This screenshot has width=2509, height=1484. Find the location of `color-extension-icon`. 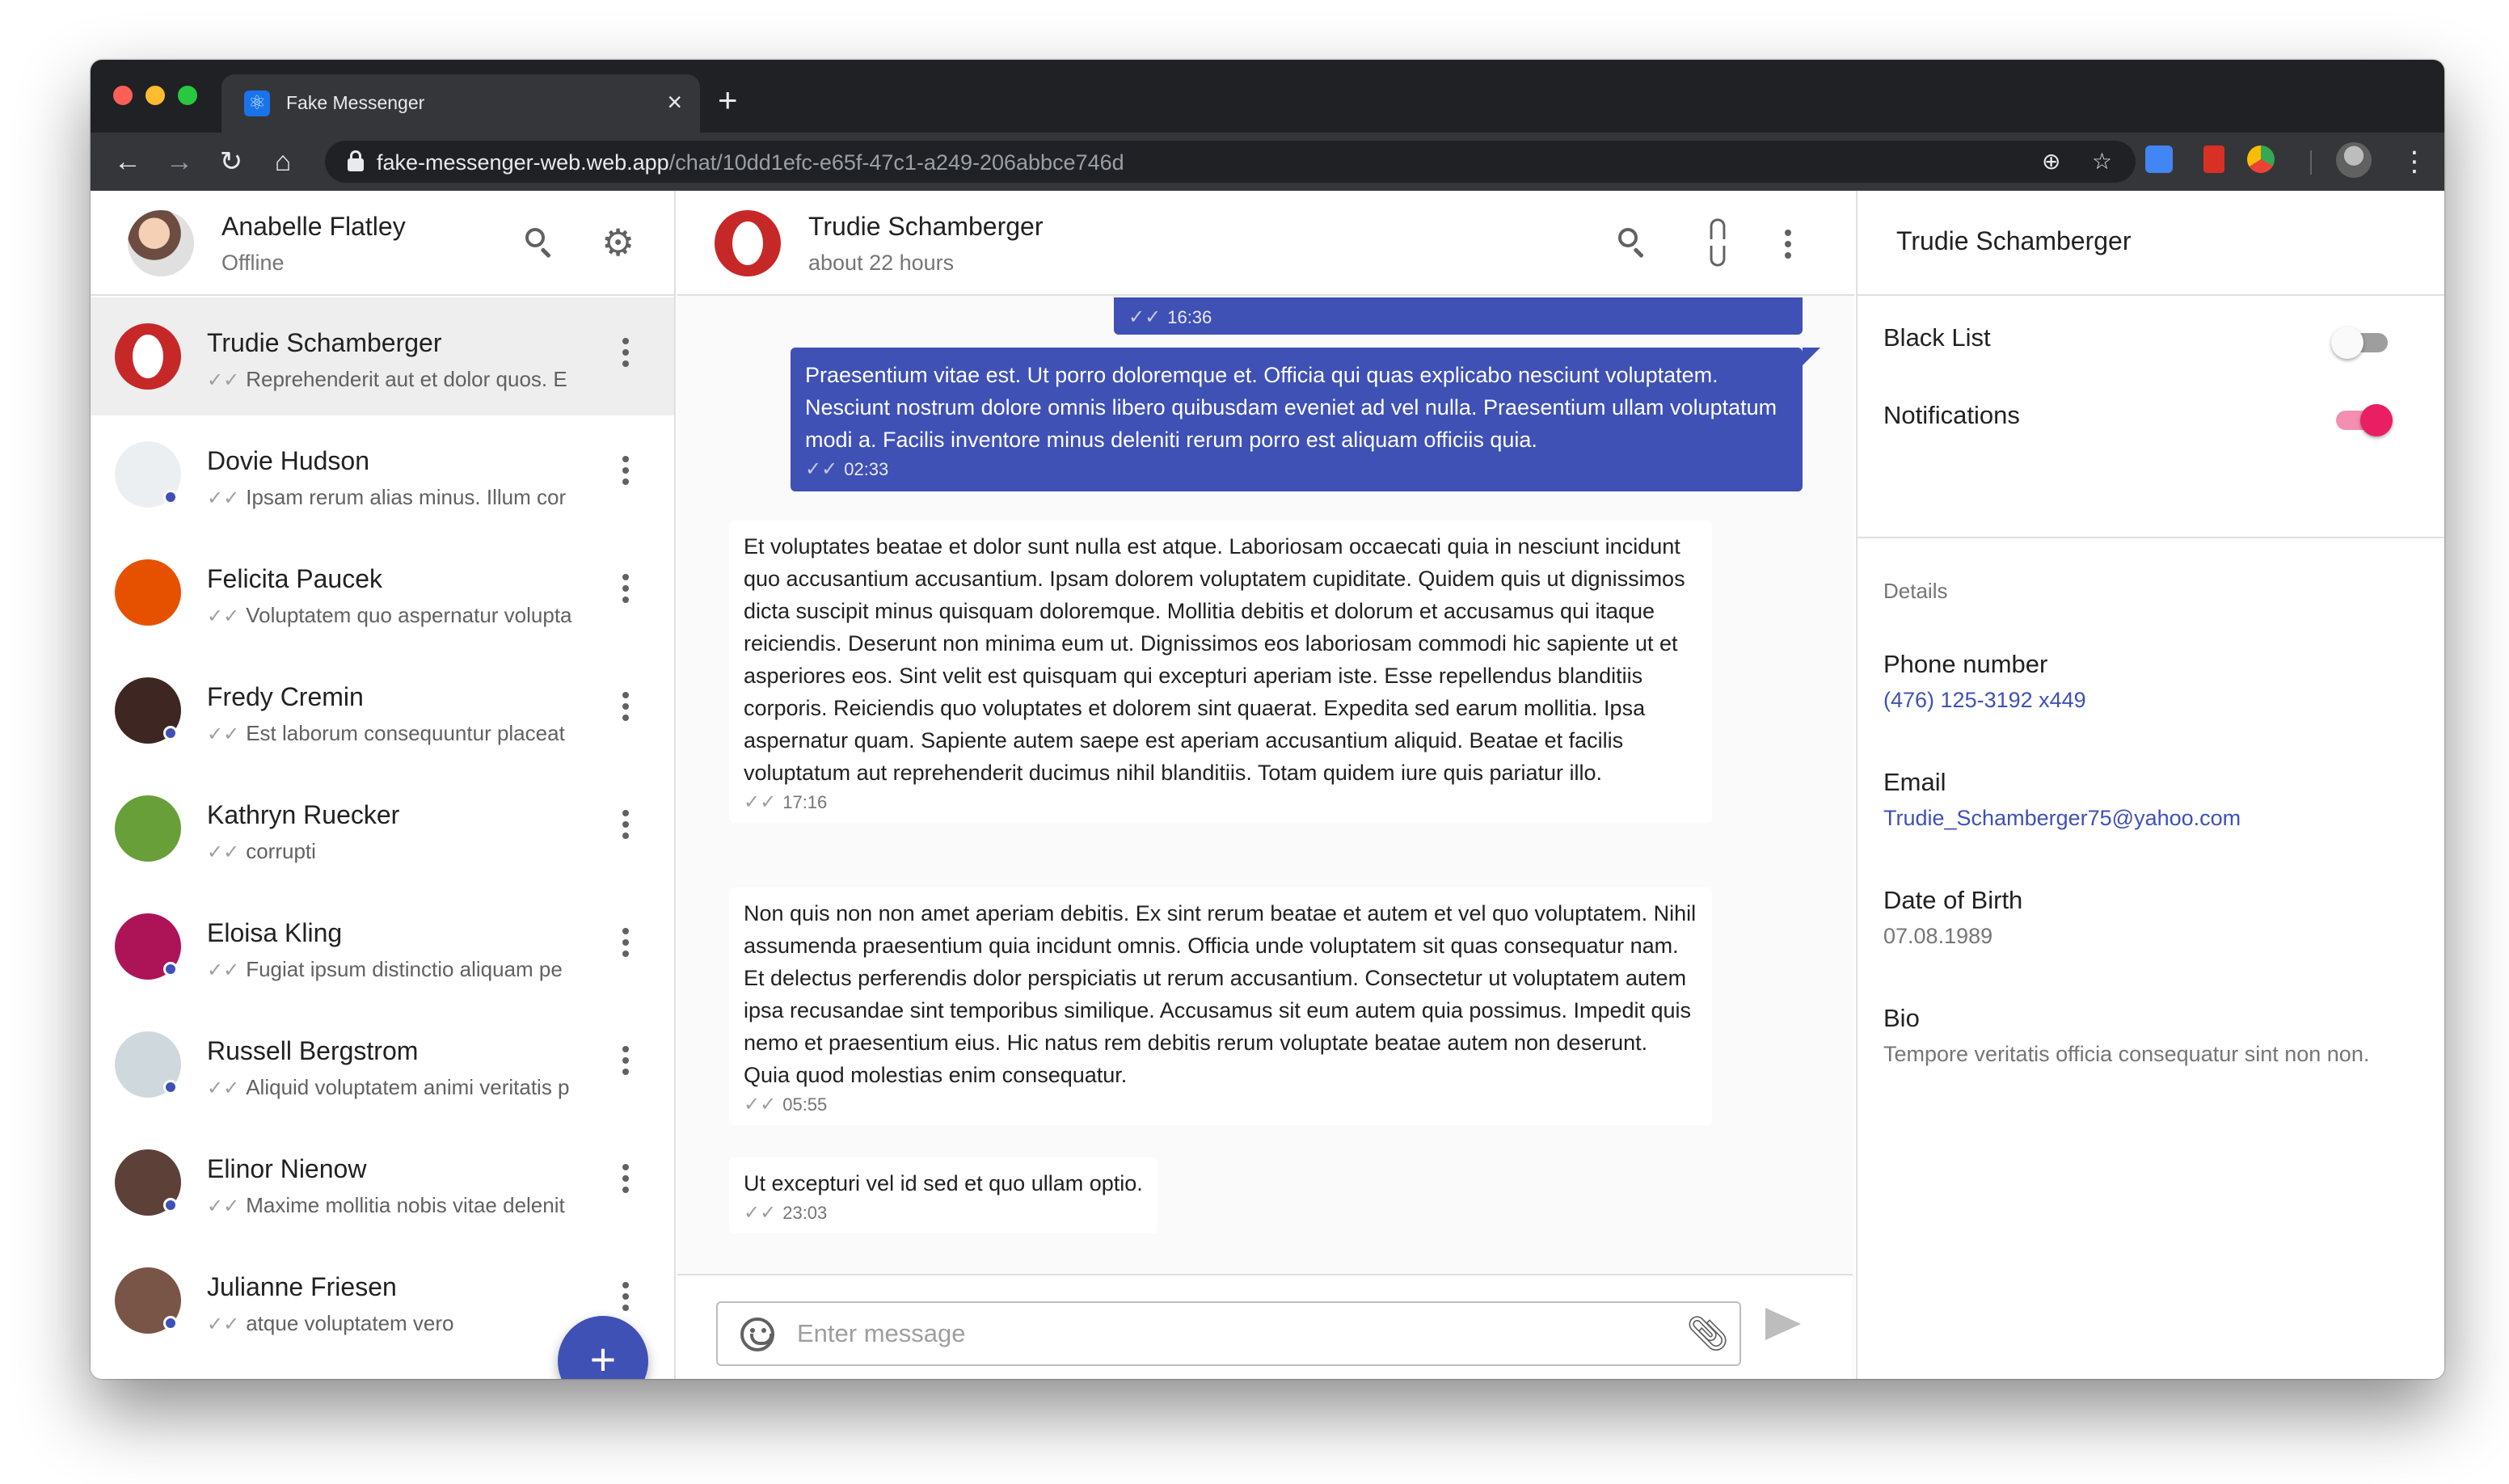

color-extension-icon is located at coordinates (2261, 159).